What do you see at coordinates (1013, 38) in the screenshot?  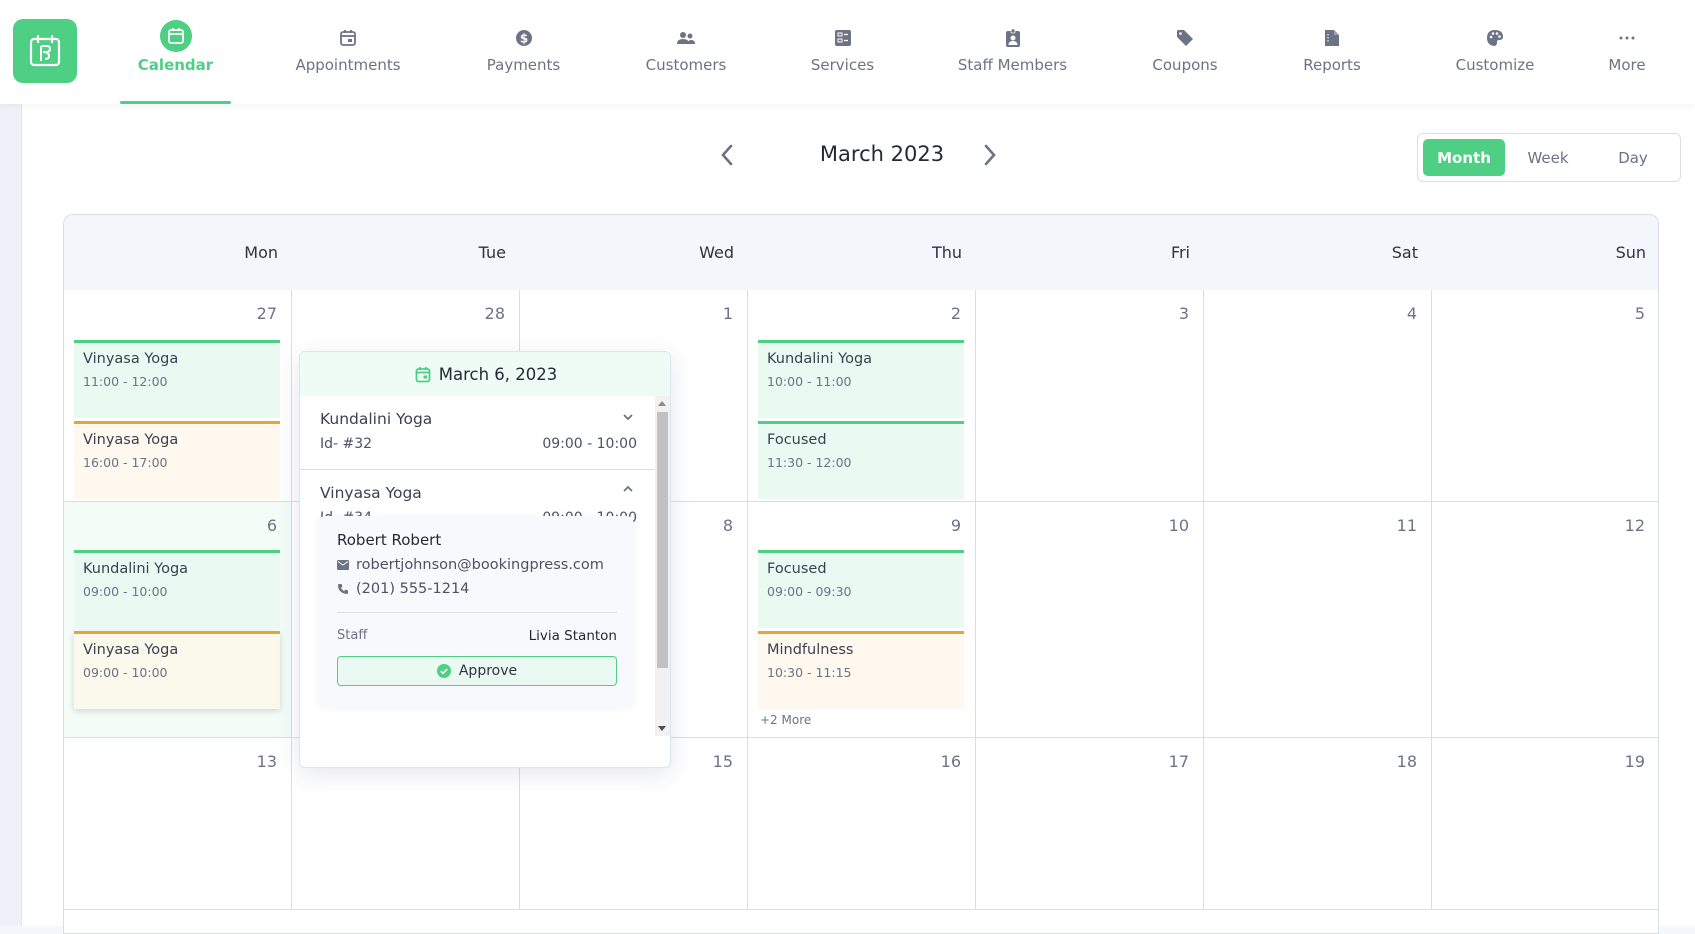 I see `id-badge-icon` at bounding box center [1013, 38].